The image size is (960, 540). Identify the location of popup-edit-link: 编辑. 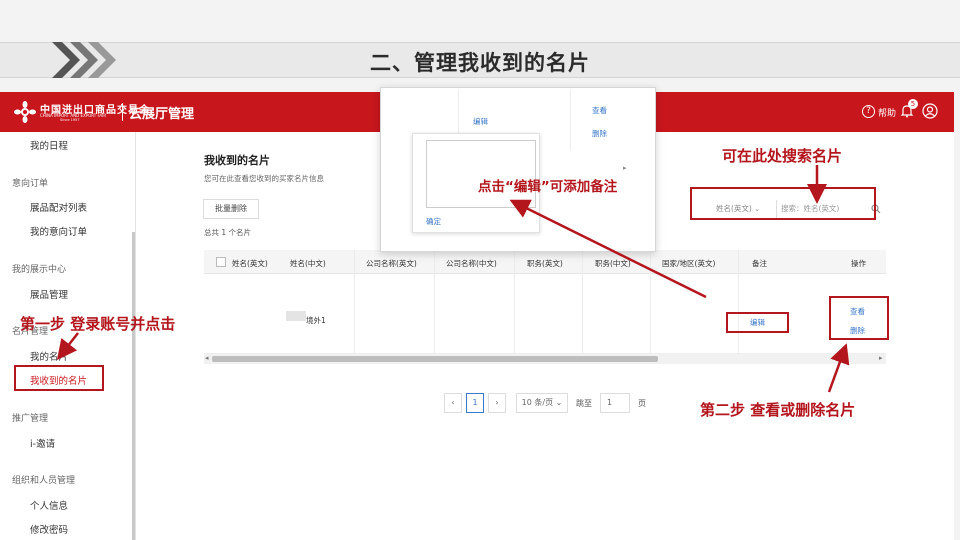
(480, 121).